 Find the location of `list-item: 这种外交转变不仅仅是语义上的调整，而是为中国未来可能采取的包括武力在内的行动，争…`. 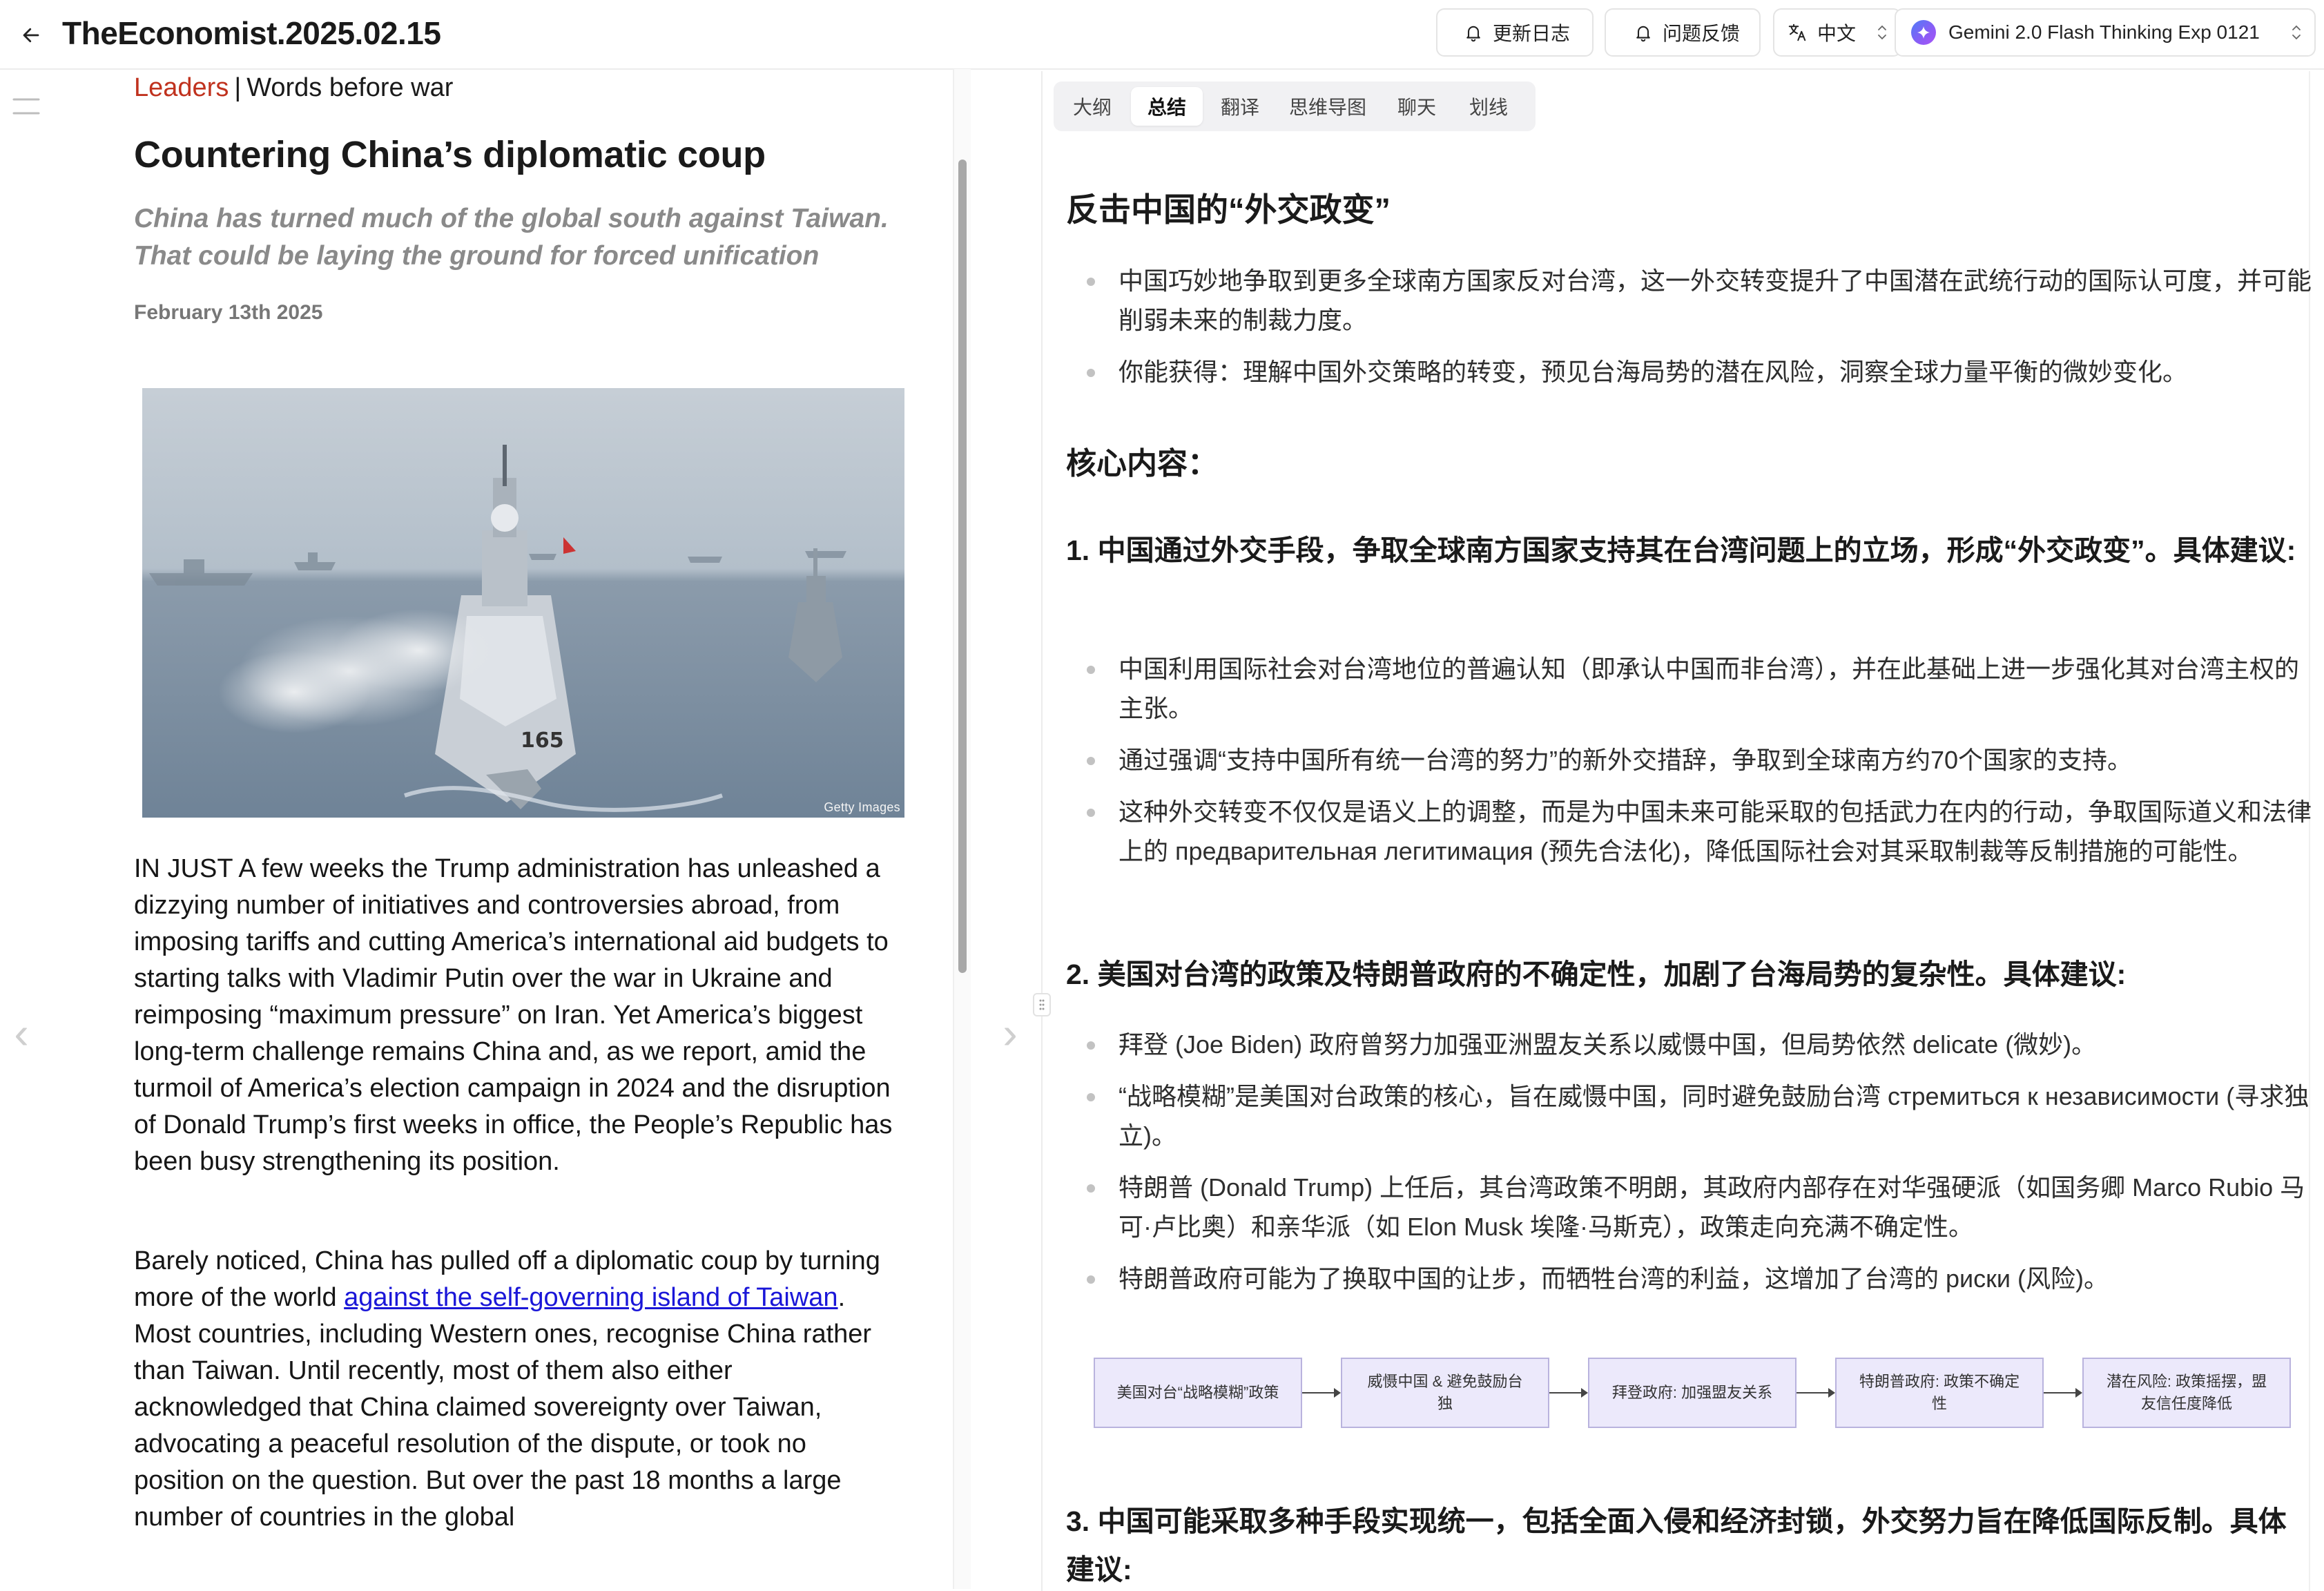

list-item: 这种外交转变不仅仅是语义上的调整，而是为中国未来可能采取的包括武力在内的行动，争… is located at coordinates (1699, 831).